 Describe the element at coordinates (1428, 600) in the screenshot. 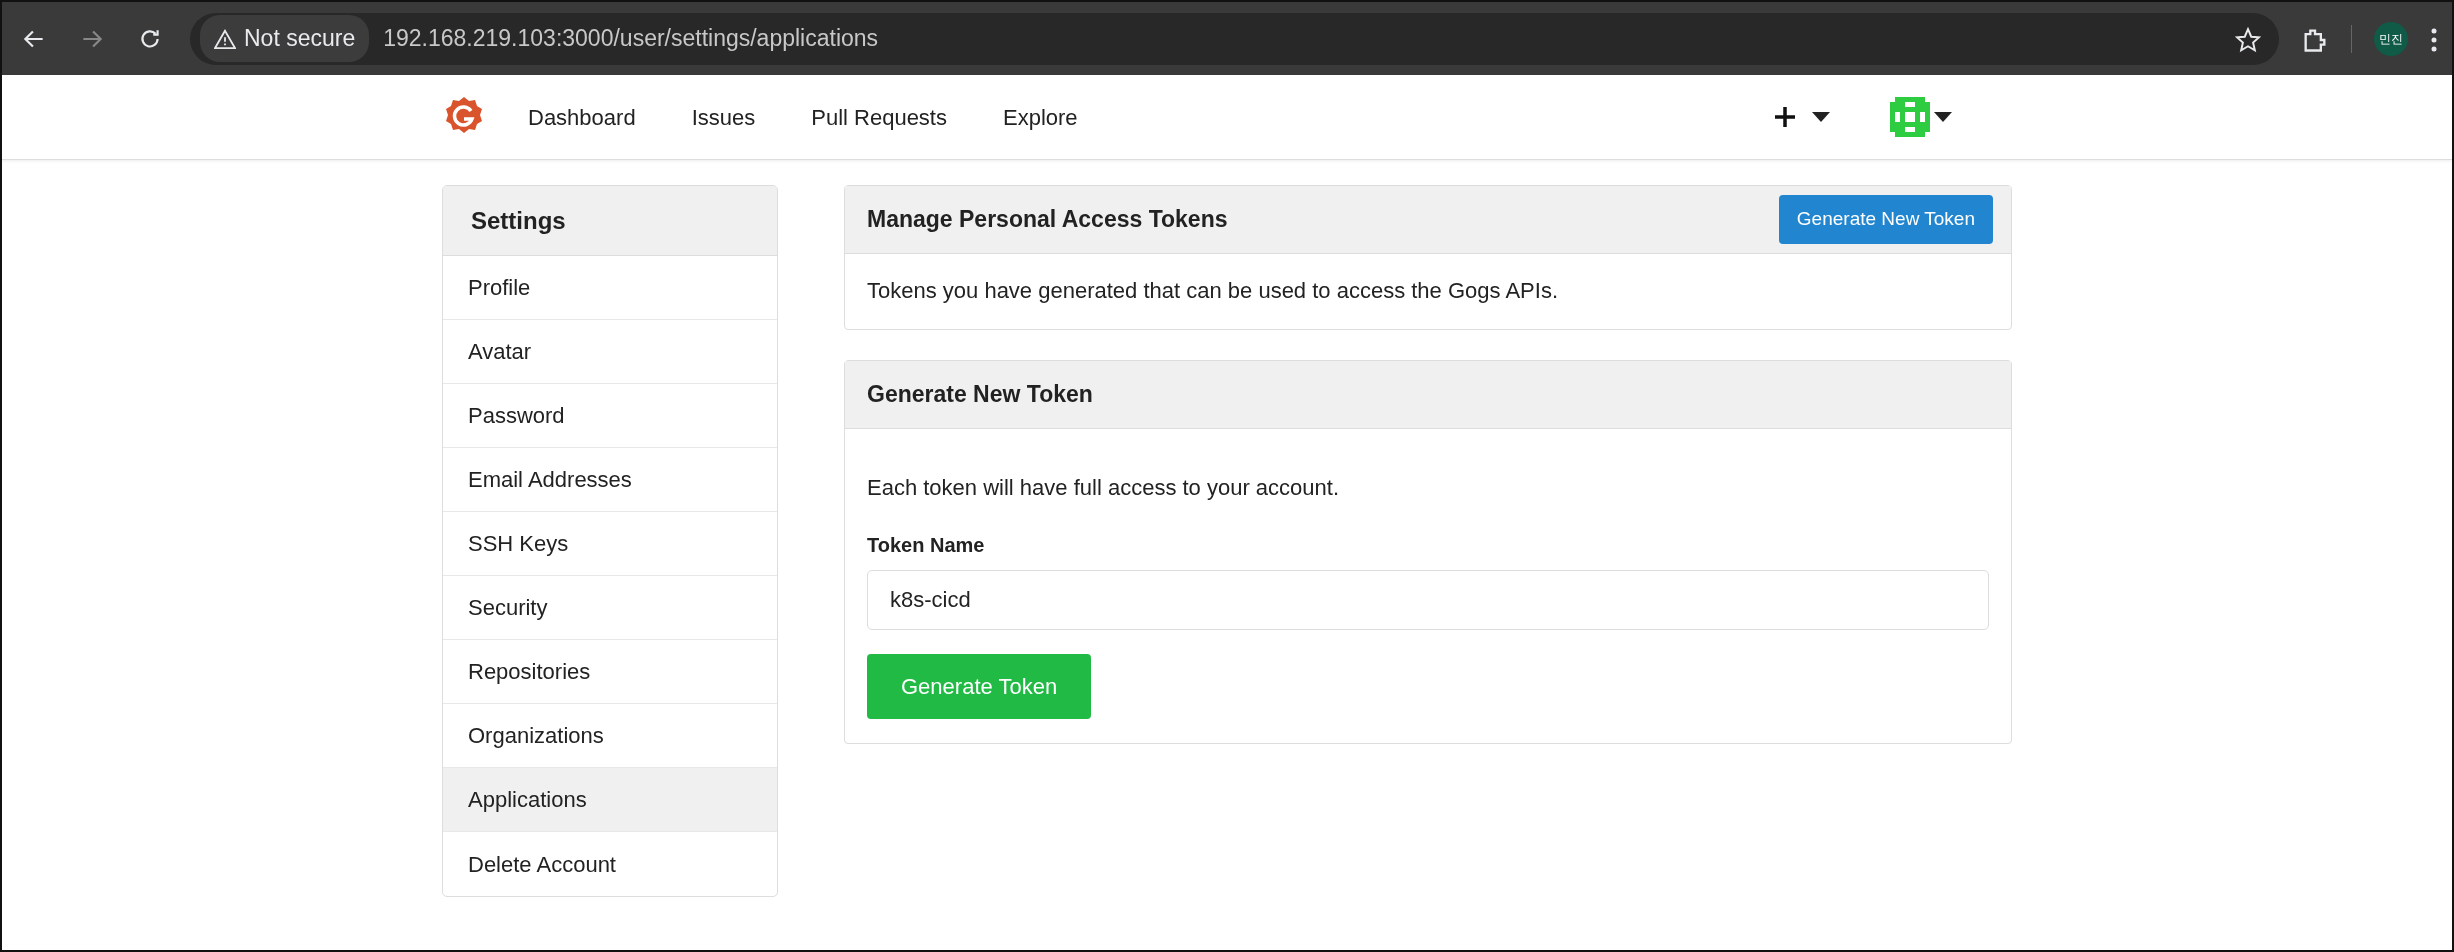

I see `token-name-field: k8s-cicd` at that location.